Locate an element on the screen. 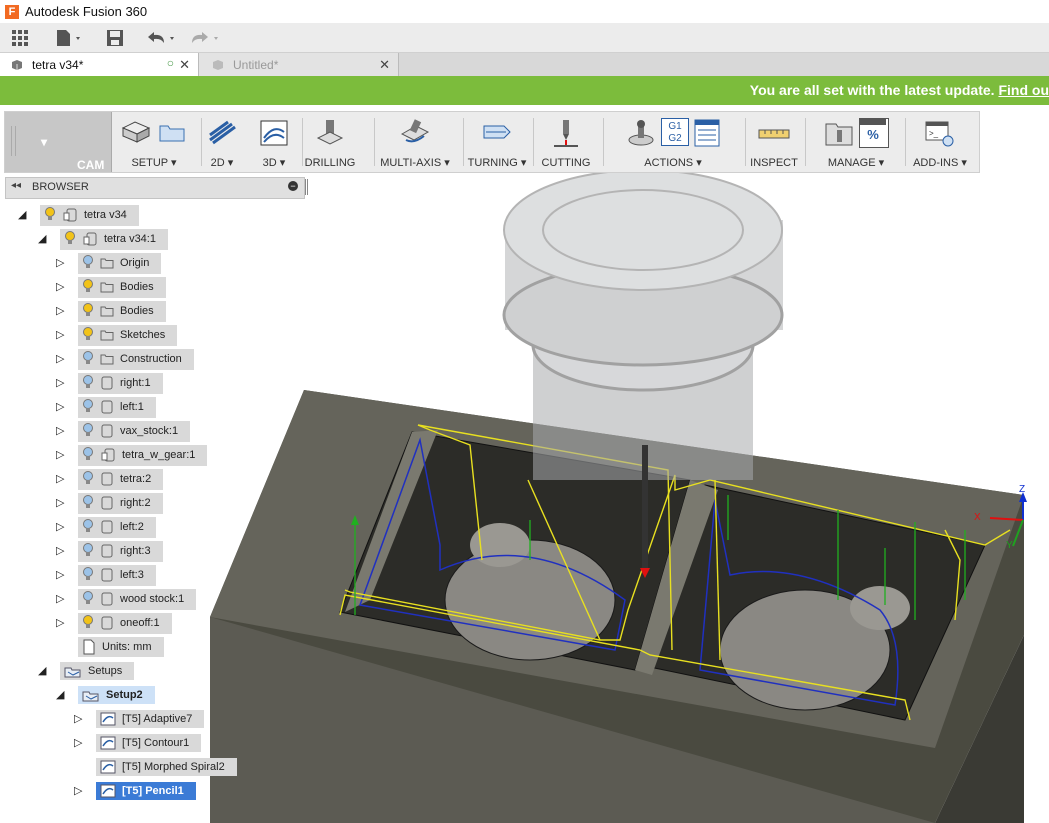 The image size is (1049, 823). browser-node: ▷ right:3 is located at coordinates (109, 551).